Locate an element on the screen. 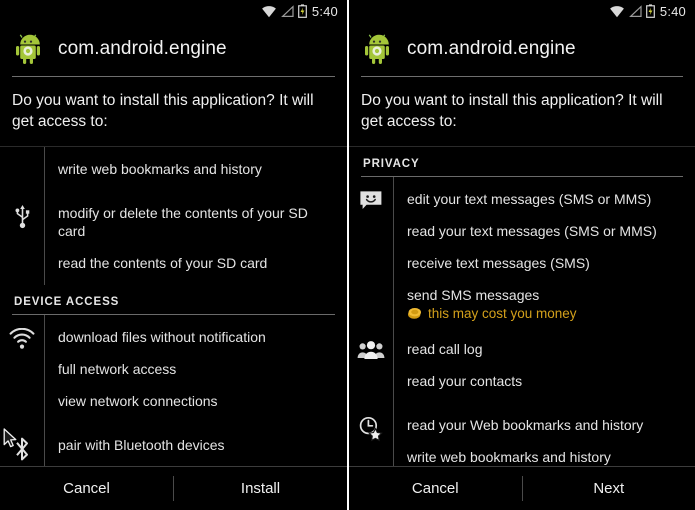  permission-item: download files without notification is located at coordinates (162, 337).